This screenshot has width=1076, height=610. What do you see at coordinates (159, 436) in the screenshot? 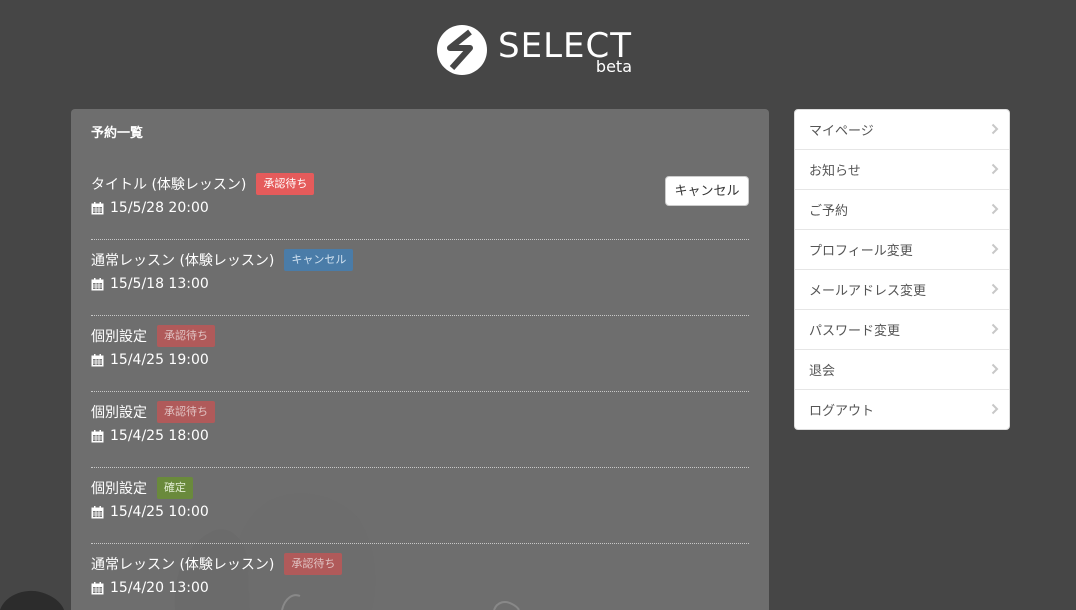
I see `reservation-datetime: 15/4/25 18:00` at bounding box center [159, 436].